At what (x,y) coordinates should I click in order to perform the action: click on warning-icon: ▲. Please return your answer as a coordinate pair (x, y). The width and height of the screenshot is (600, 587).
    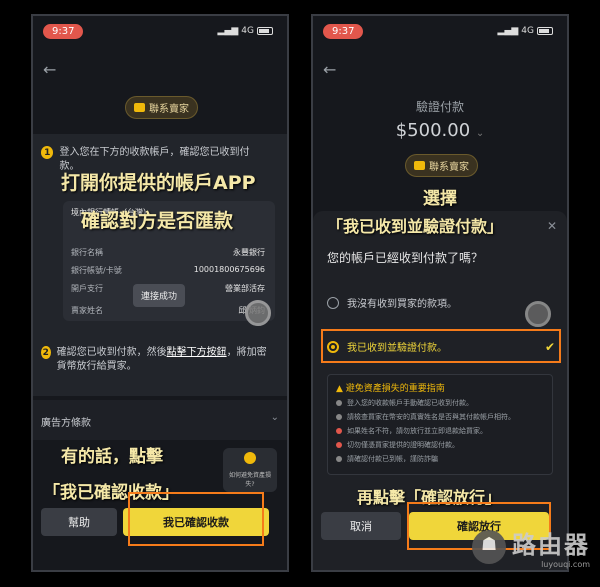
    Looking at the image, I should click on (339, 389).